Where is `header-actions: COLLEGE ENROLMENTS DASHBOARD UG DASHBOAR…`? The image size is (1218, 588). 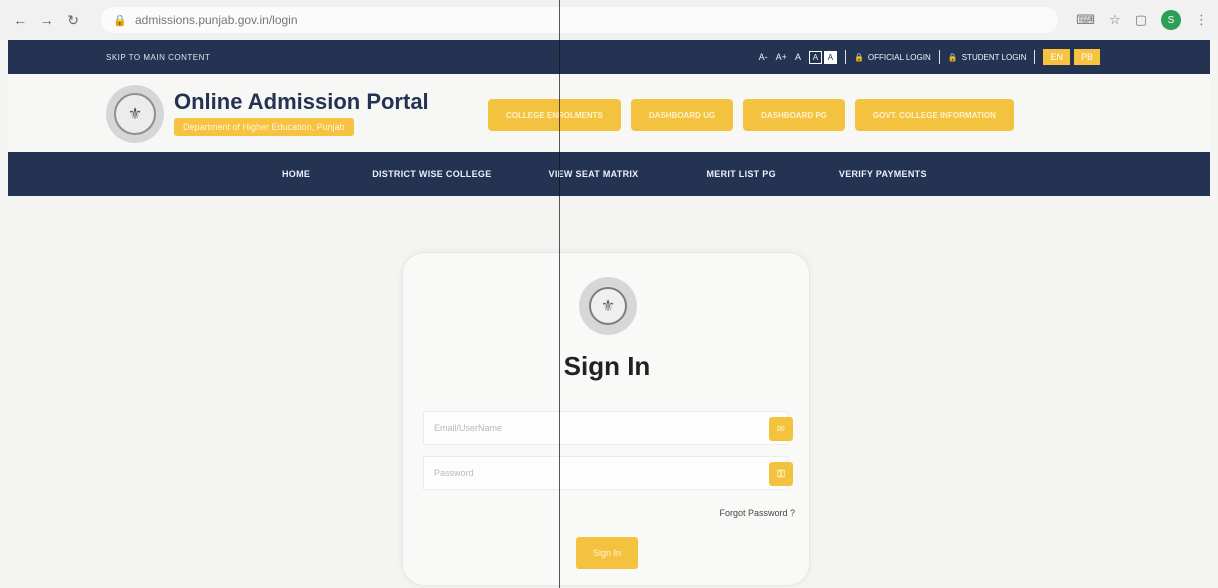
header-actions: COLLEGE ENROLMENTS DASHBOARD UG DASHBOAR… is located at coordinates (751, 115).